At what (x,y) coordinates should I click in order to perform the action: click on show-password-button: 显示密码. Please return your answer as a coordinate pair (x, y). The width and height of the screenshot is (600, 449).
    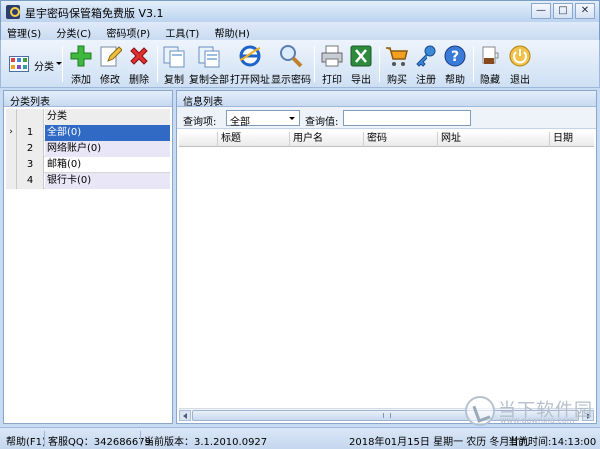
    Looking at the image, I should click on (291, 65).